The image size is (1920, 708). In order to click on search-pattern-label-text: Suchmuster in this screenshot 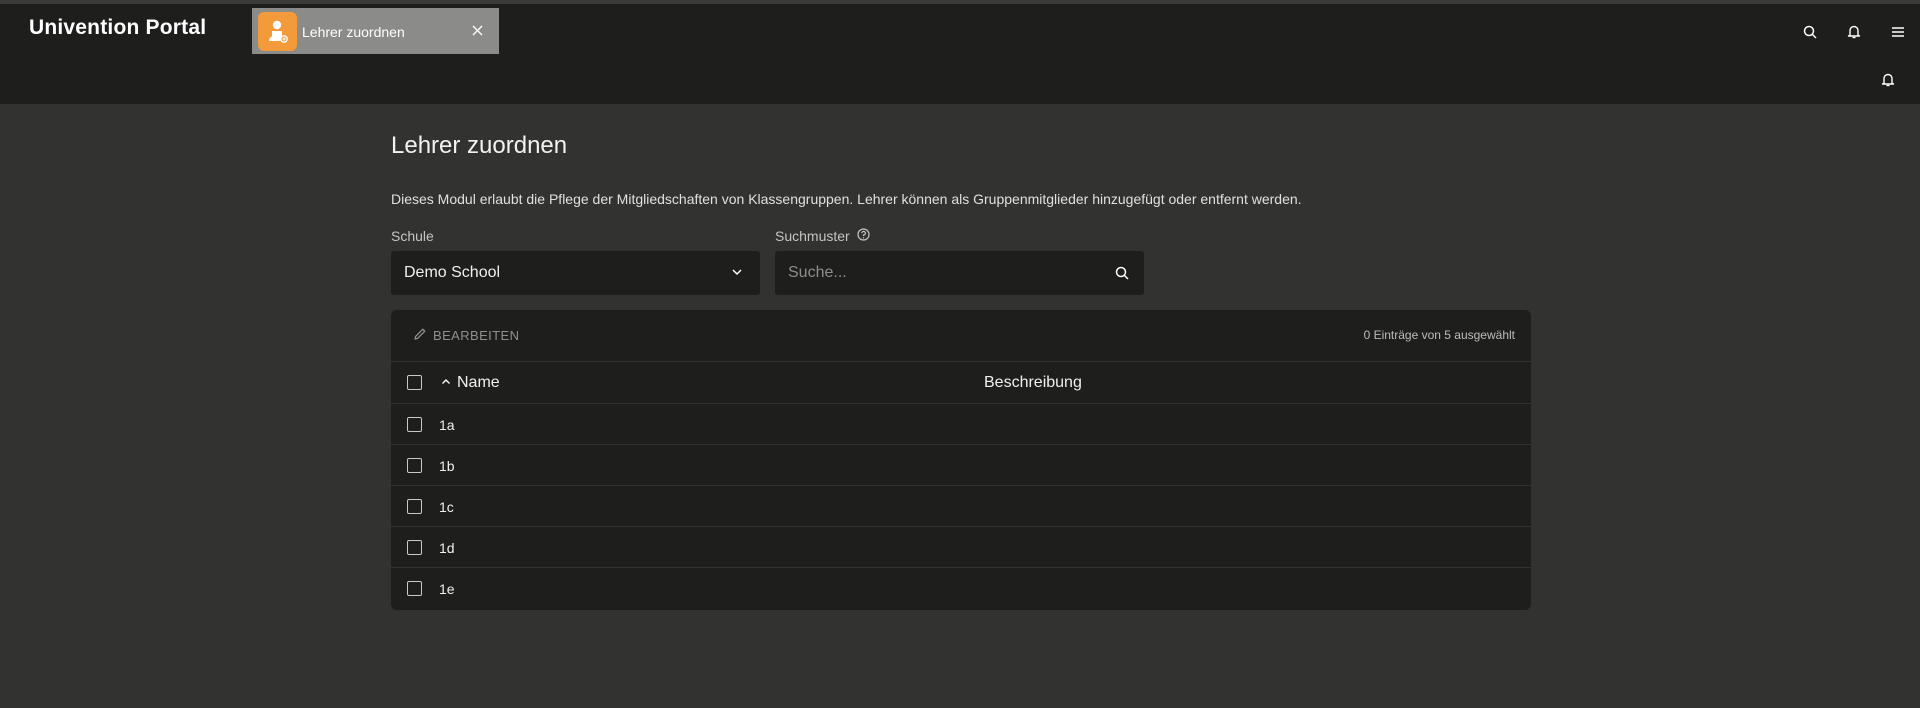, I will do `click(812, 236)`.